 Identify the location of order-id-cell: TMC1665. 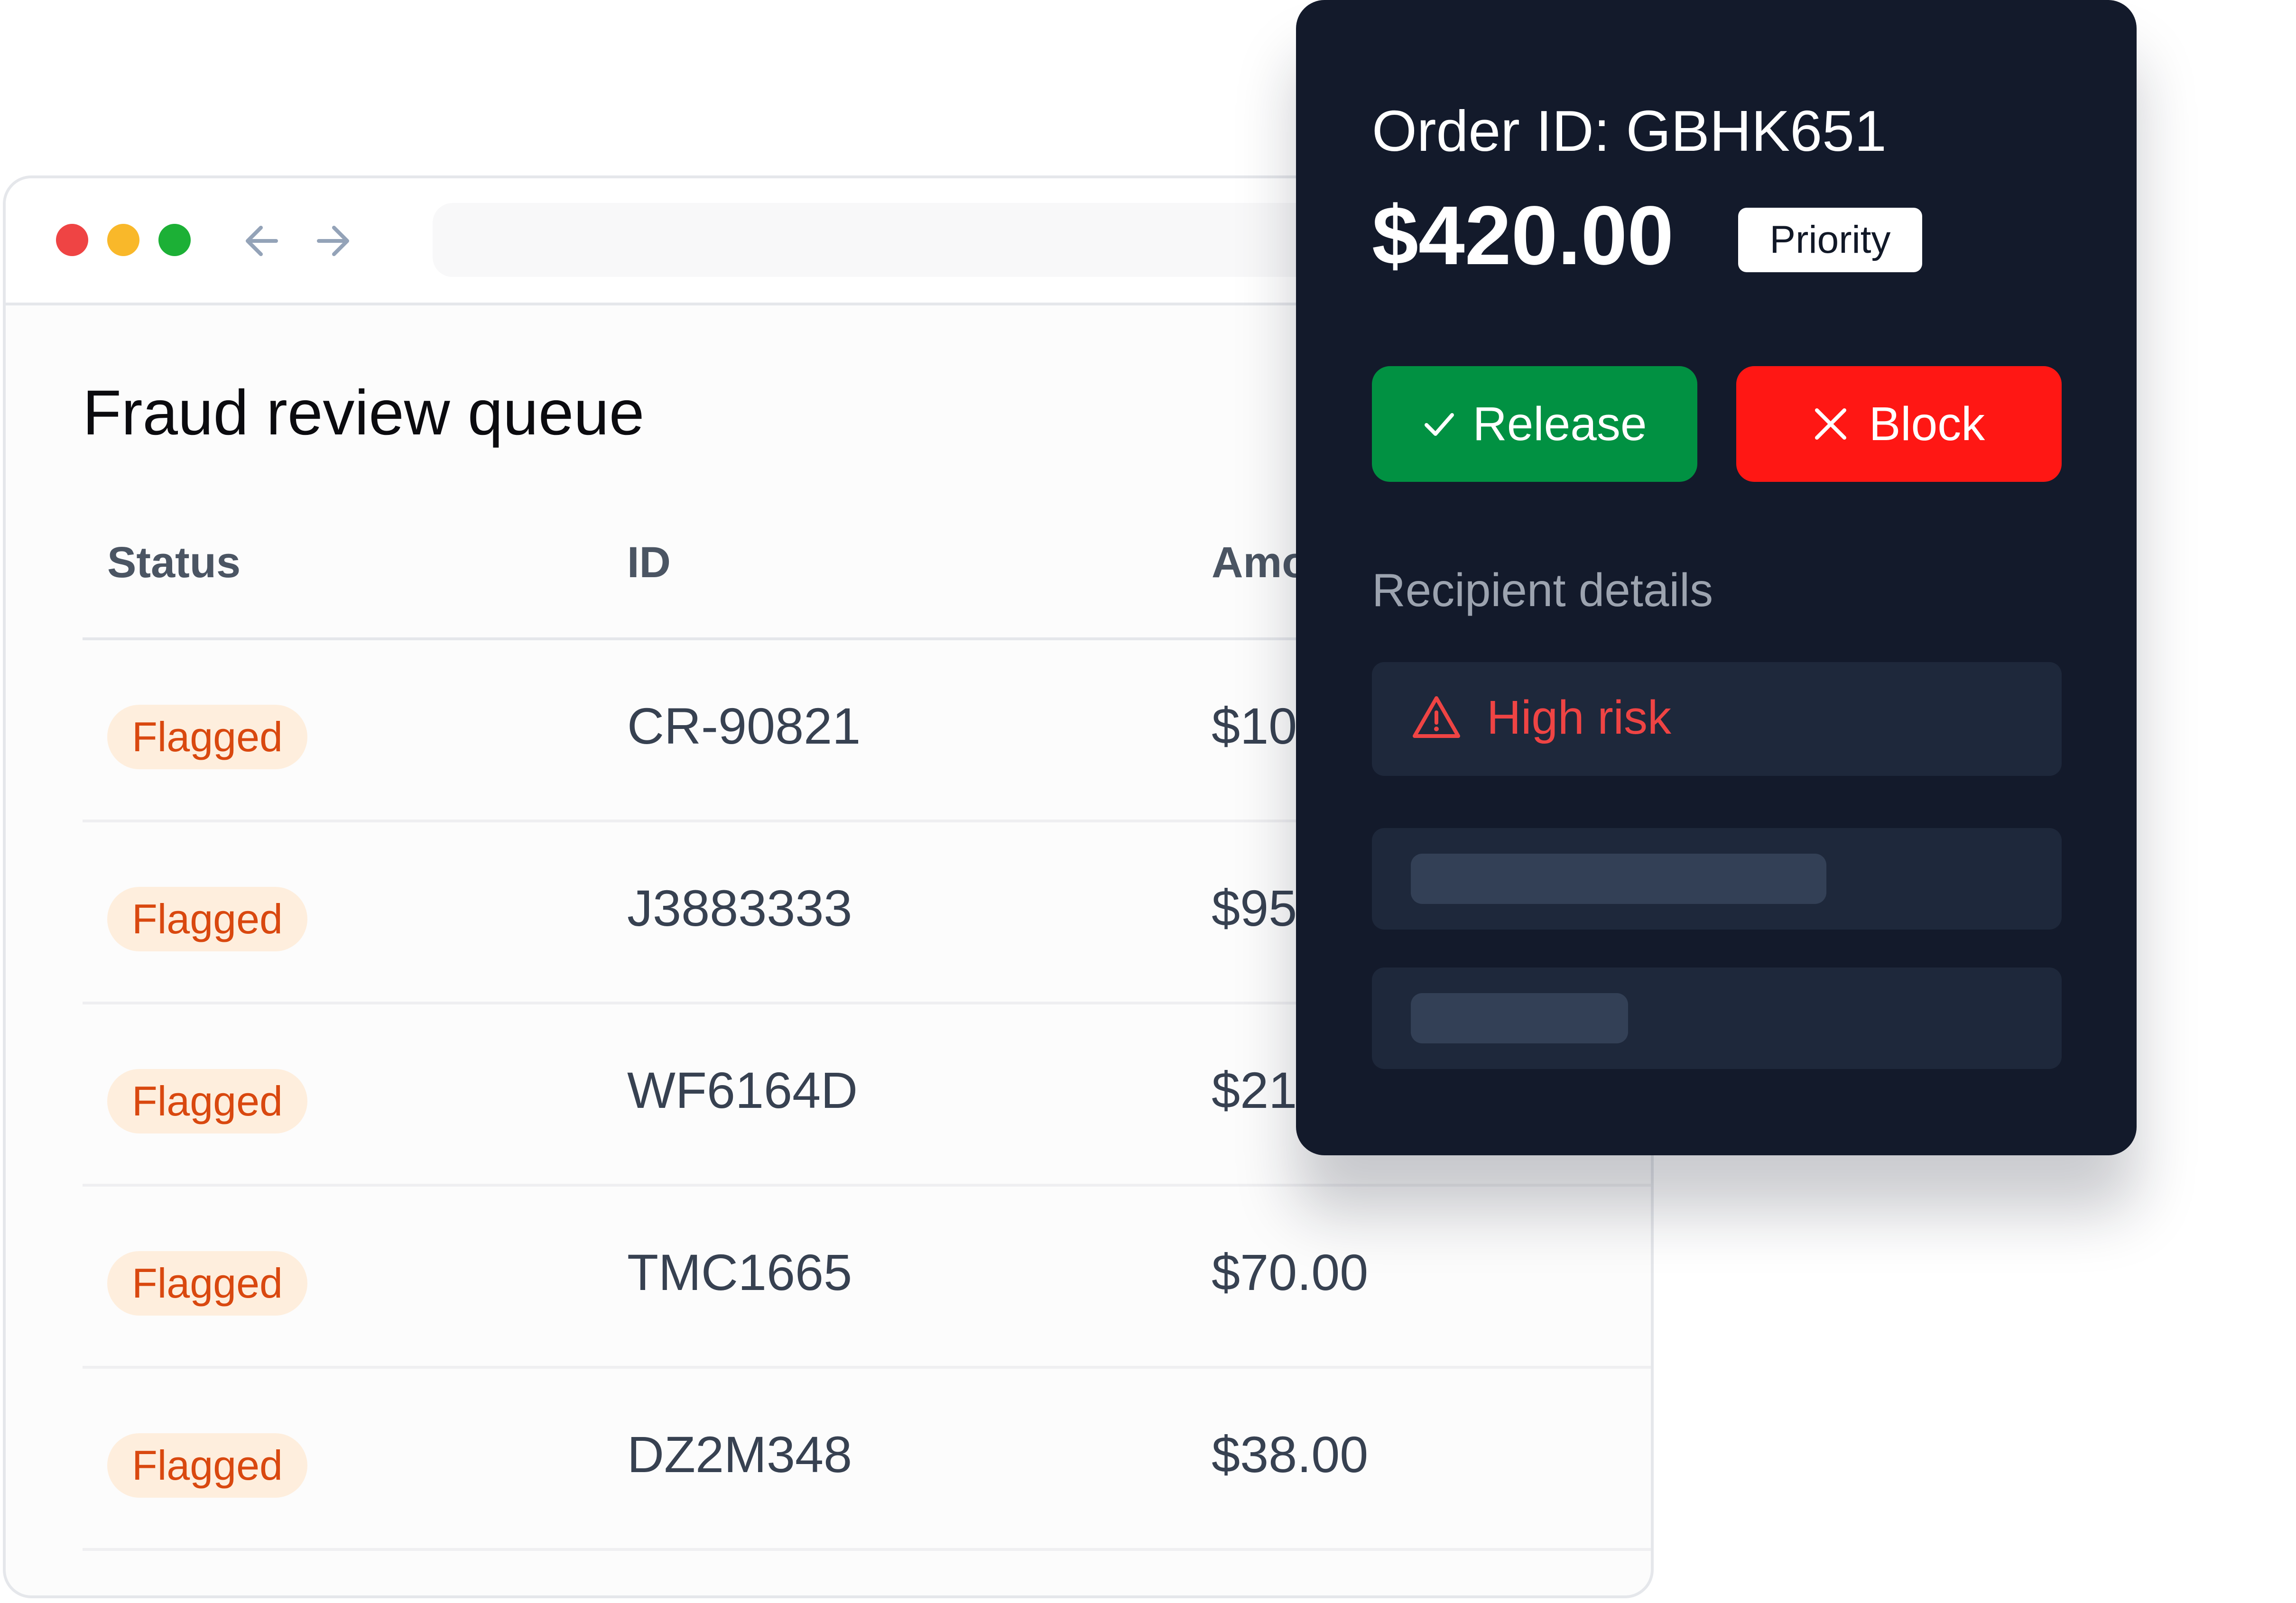
(739, 1272).